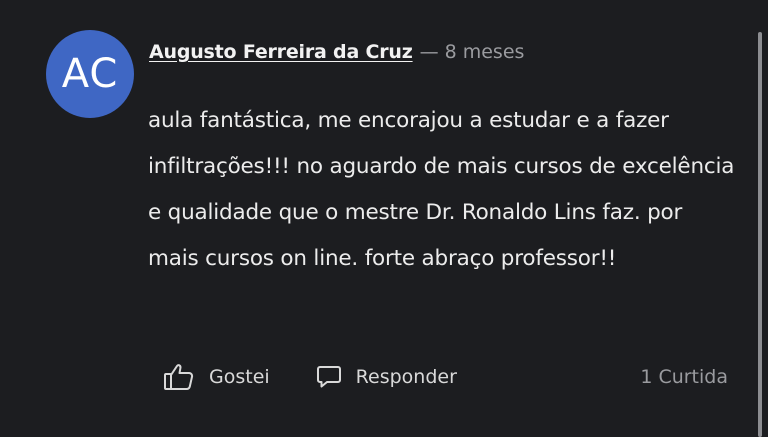 This screenshot has height=437, width=768. I want to click on avatar-initials: AC, so click(90, 74).